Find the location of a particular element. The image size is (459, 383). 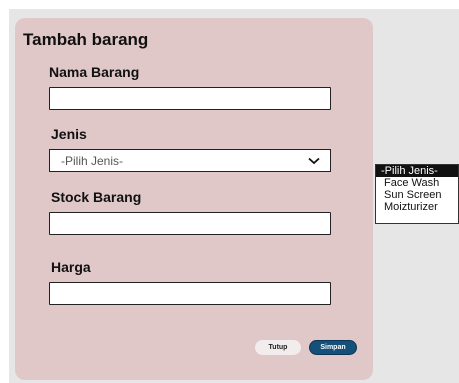

nama-barang-input is located at coordinates (190, 98).